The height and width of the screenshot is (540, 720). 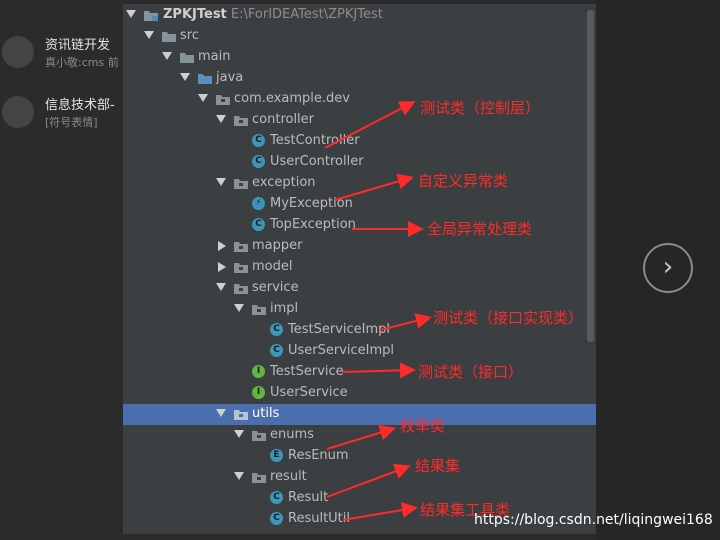 What do you see at coordinates (368, 480) in the screenshot?
I see `arrow-result` at bounding box center [368, 480].